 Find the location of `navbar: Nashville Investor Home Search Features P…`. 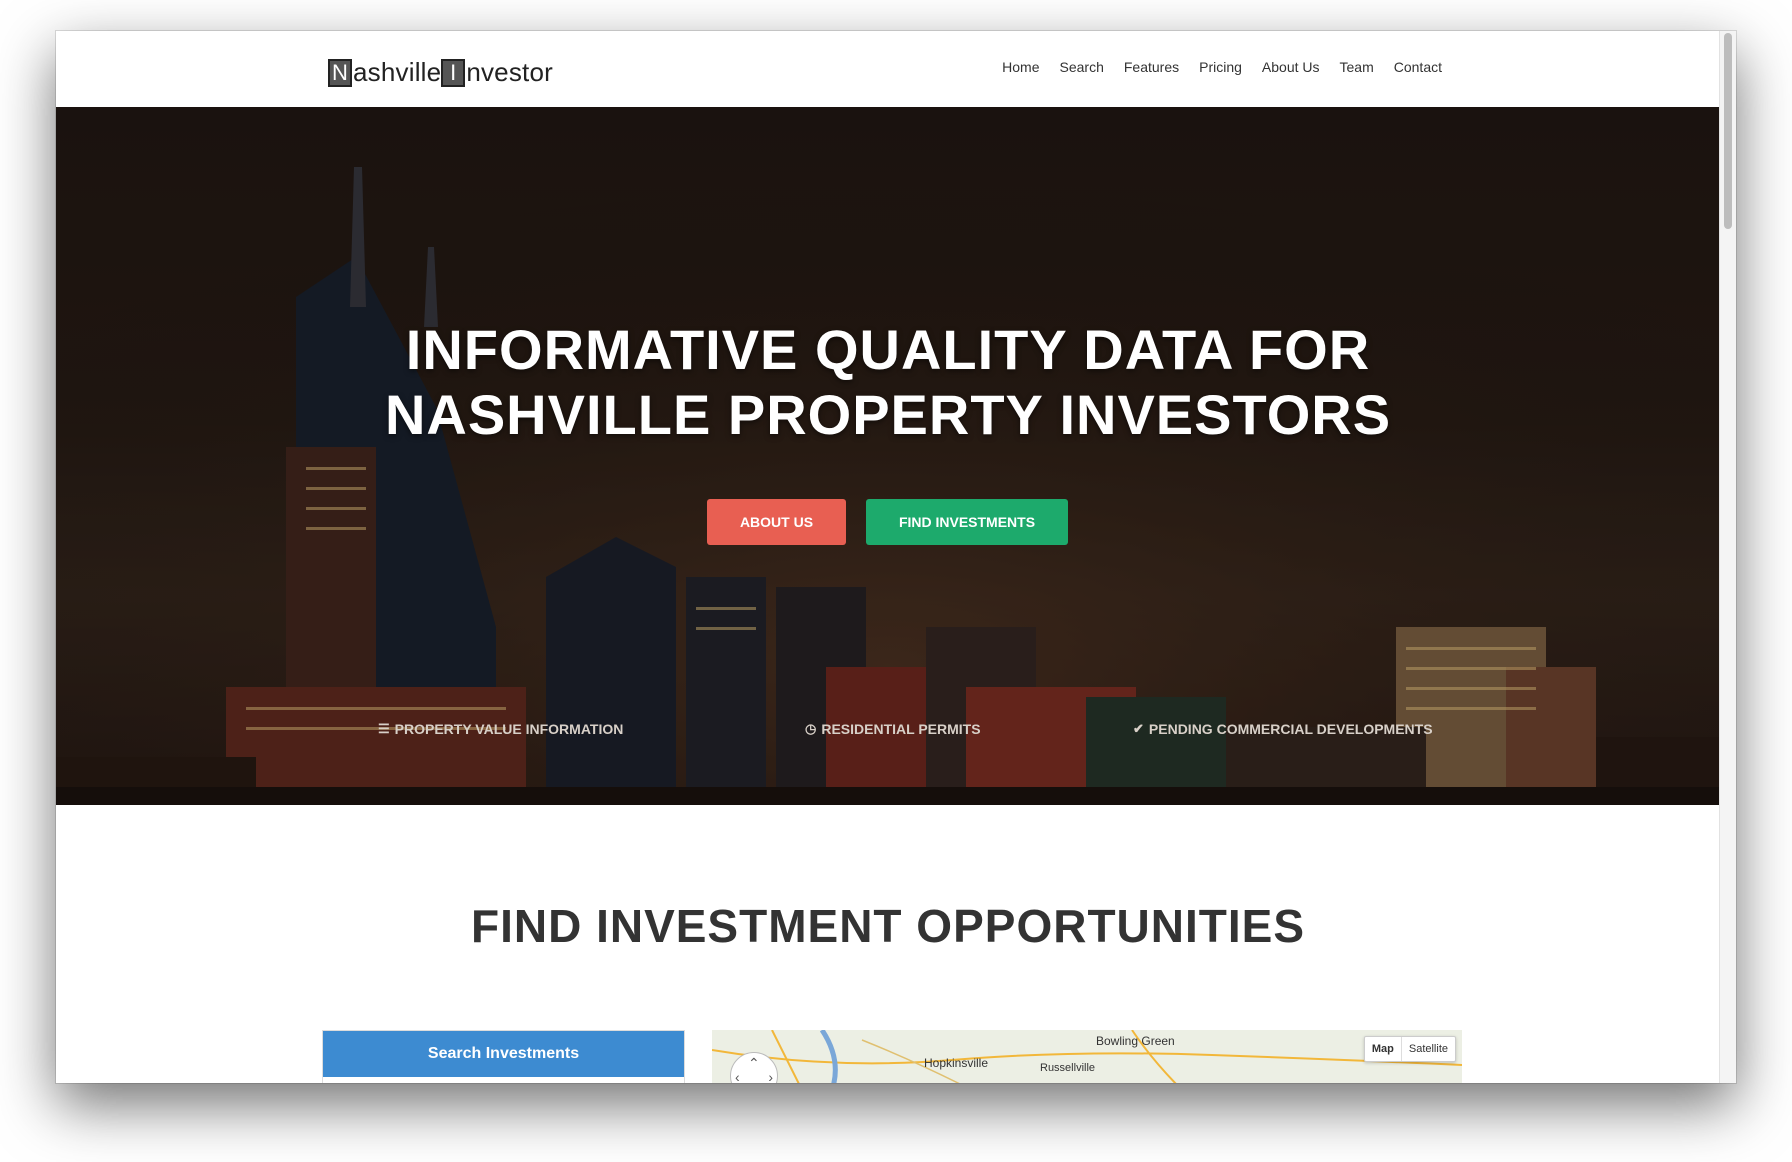

navbar: Nashville Investor Home Search Features P… is located at coordinates (888, 69).